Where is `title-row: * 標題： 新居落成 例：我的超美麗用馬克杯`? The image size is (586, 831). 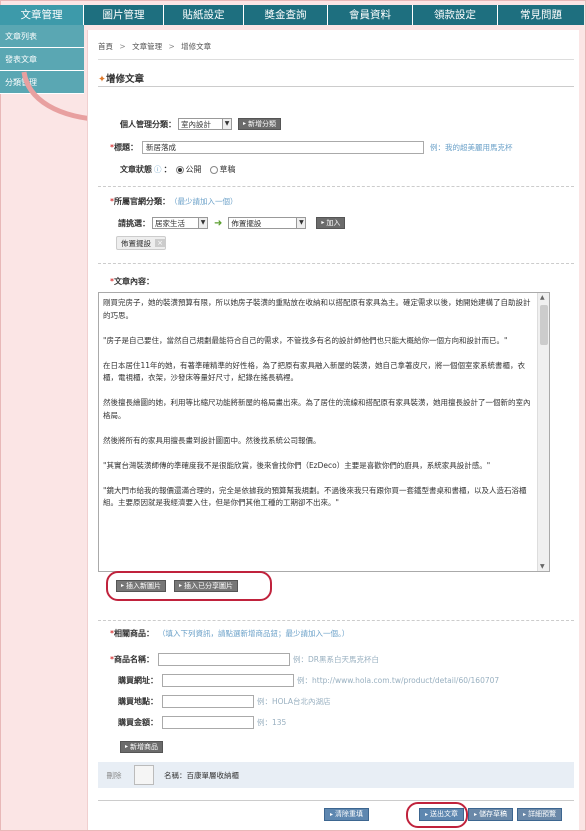 title-row: * 標題： 新居落成 例：我的超美麗用馬克杯 is located at coordinates (311, 147).